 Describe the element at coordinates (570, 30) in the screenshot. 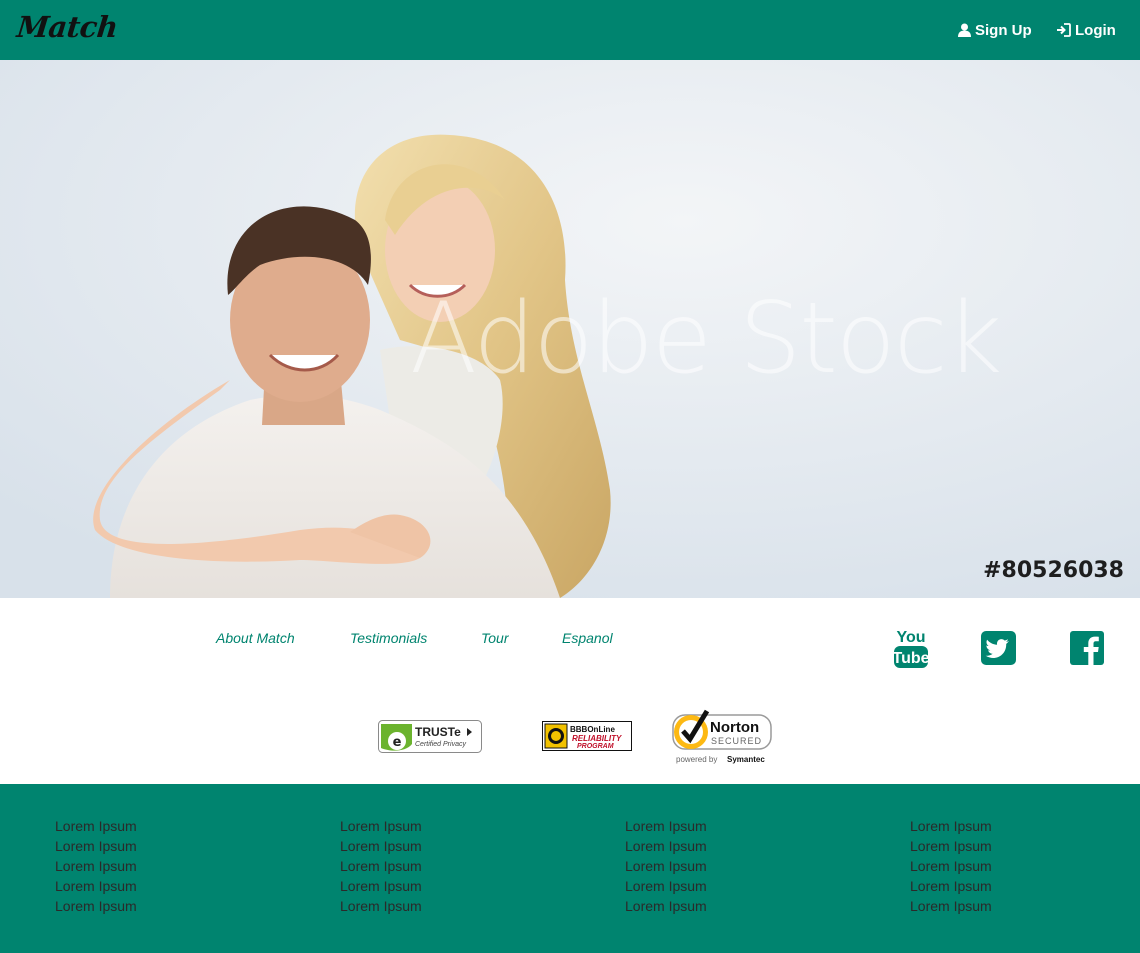

I see `top-navbar: Match Sign Up Login` at that location.